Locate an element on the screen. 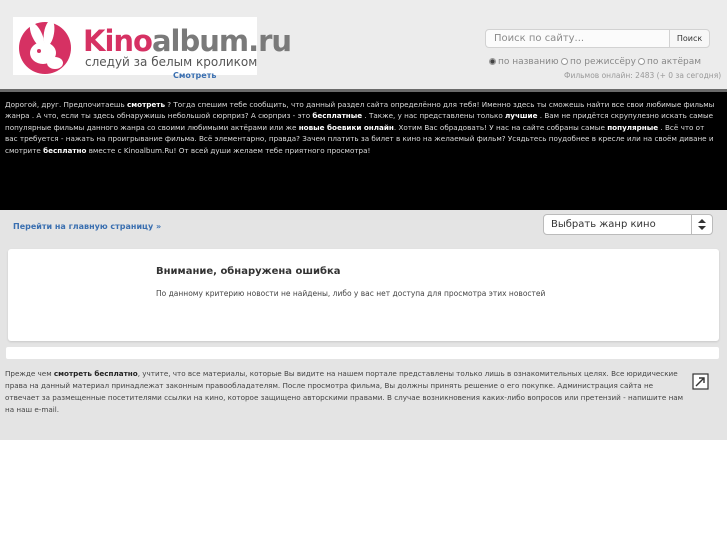  search-option-label: по названию is located at coordinates (528, 62).